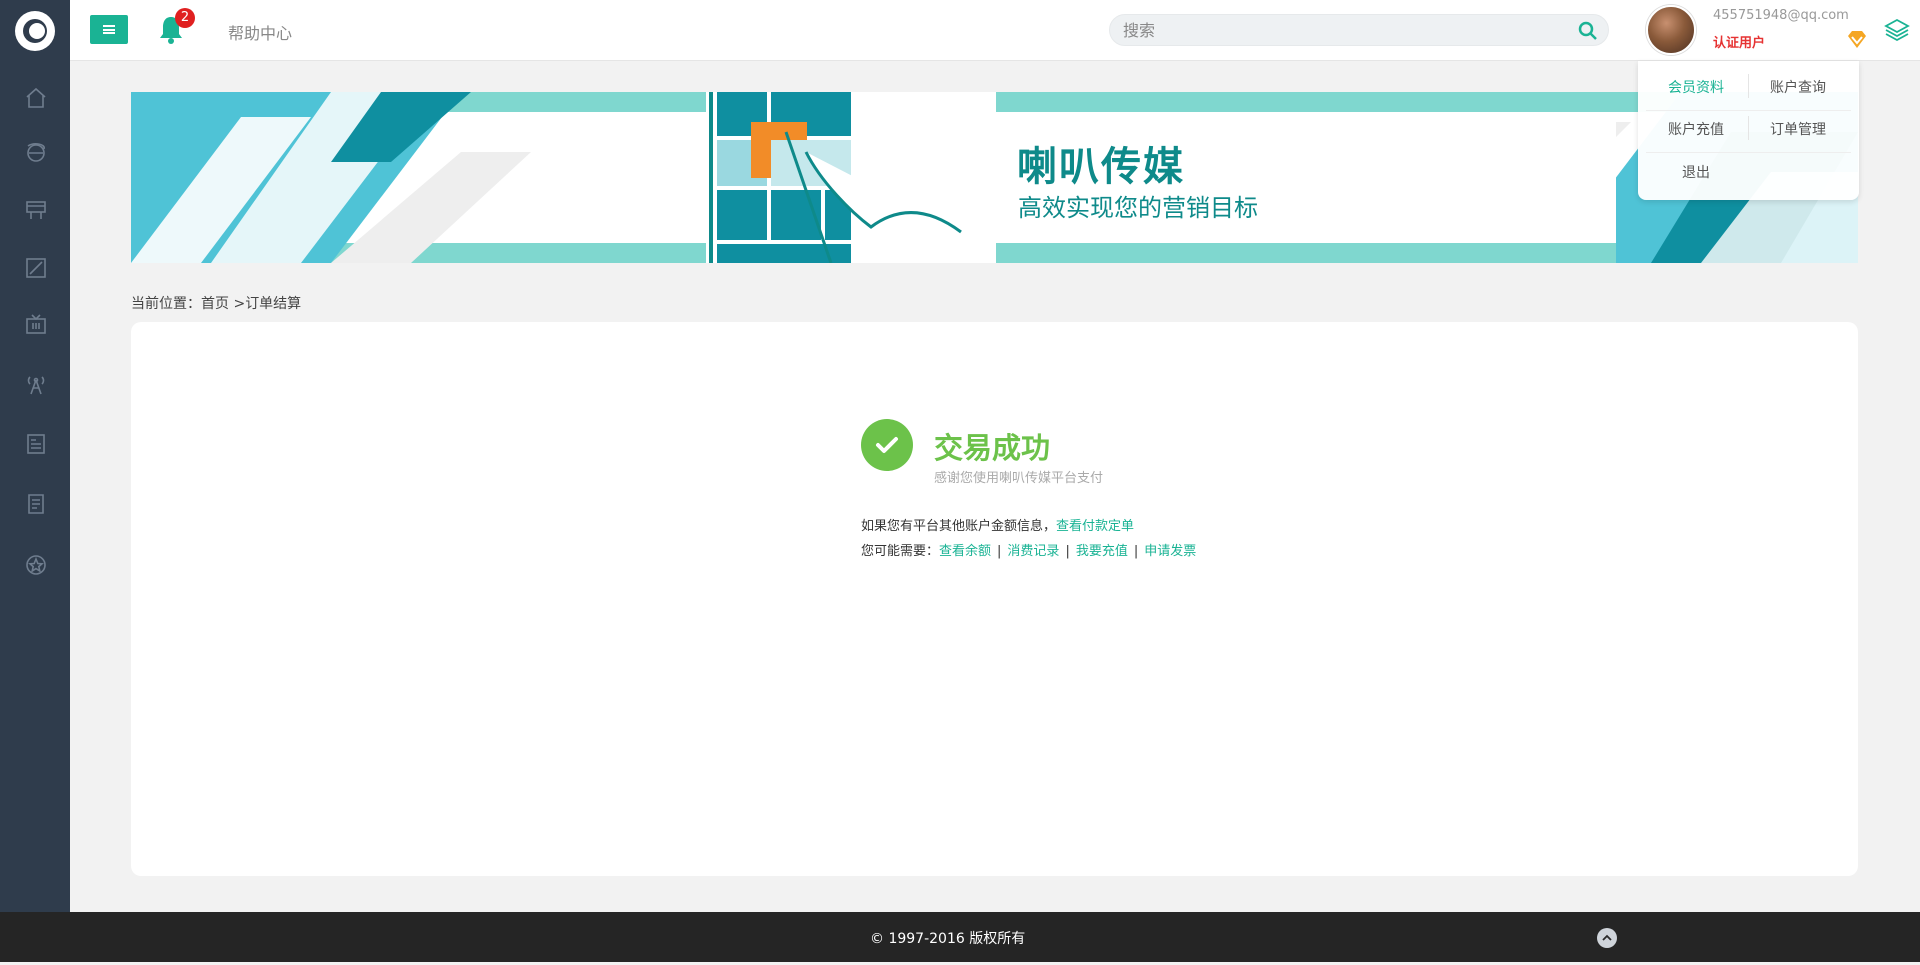 The width and height of the screenshot is (1920, 965). I want to click on success-subtitle: 感谢您使用喇叭传媒平台支付, so click(1019, 478).